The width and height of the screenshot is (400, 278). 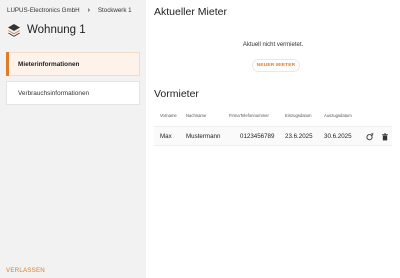 What do you see at coordinates (54, 93) in the screenshot?
I see `nav-item-label: Verbrauchsinformationen` at bounding box center [54, 93].